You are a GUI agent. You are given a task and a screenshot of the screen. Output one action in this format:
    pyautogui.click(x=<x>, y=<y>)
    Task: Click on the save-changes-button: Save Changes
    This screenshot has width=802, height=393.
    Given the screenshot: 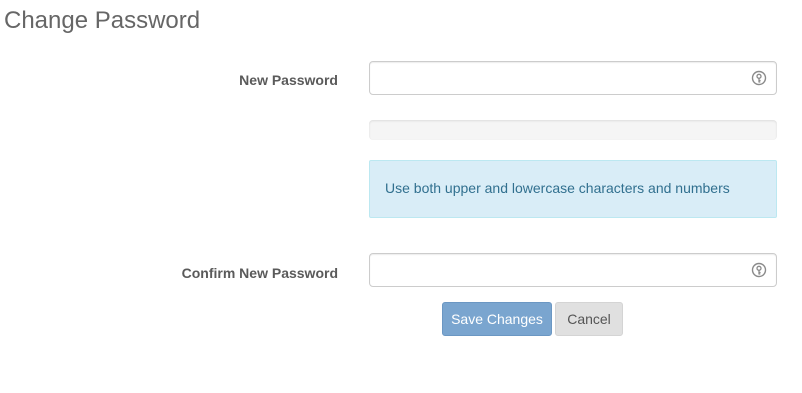 What is the action you would take?
    pyautogui.click(x=497, y=319)
    